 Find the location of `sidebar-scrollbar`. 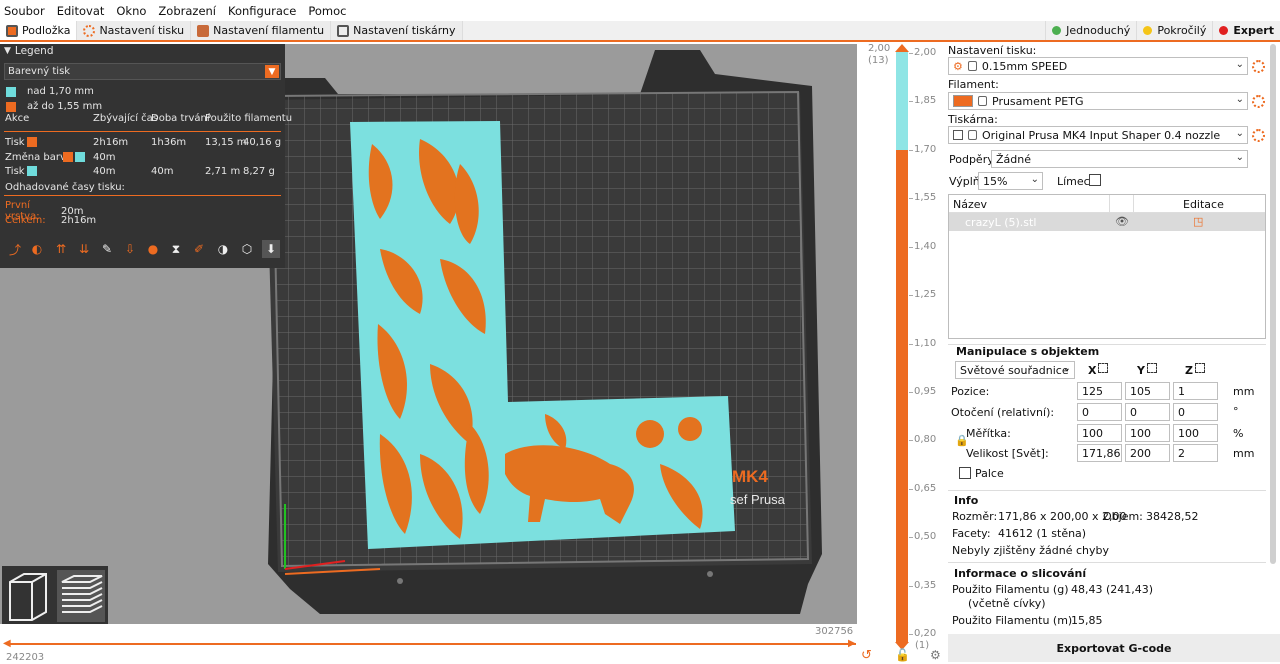

sidebar-scrollbar is located at coordinates (1273, 304).